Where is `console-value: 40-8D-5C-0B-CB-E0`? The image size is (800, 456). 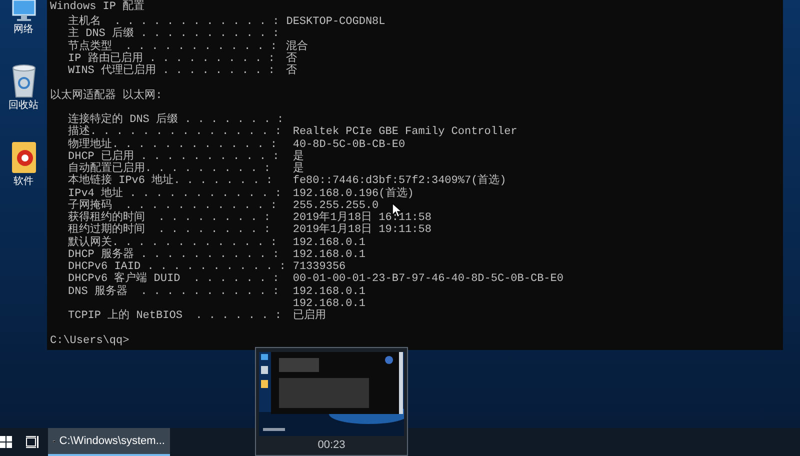
console-value: 40-8D-5C-0B-CB-E0 is located at coordinates (349, 144).